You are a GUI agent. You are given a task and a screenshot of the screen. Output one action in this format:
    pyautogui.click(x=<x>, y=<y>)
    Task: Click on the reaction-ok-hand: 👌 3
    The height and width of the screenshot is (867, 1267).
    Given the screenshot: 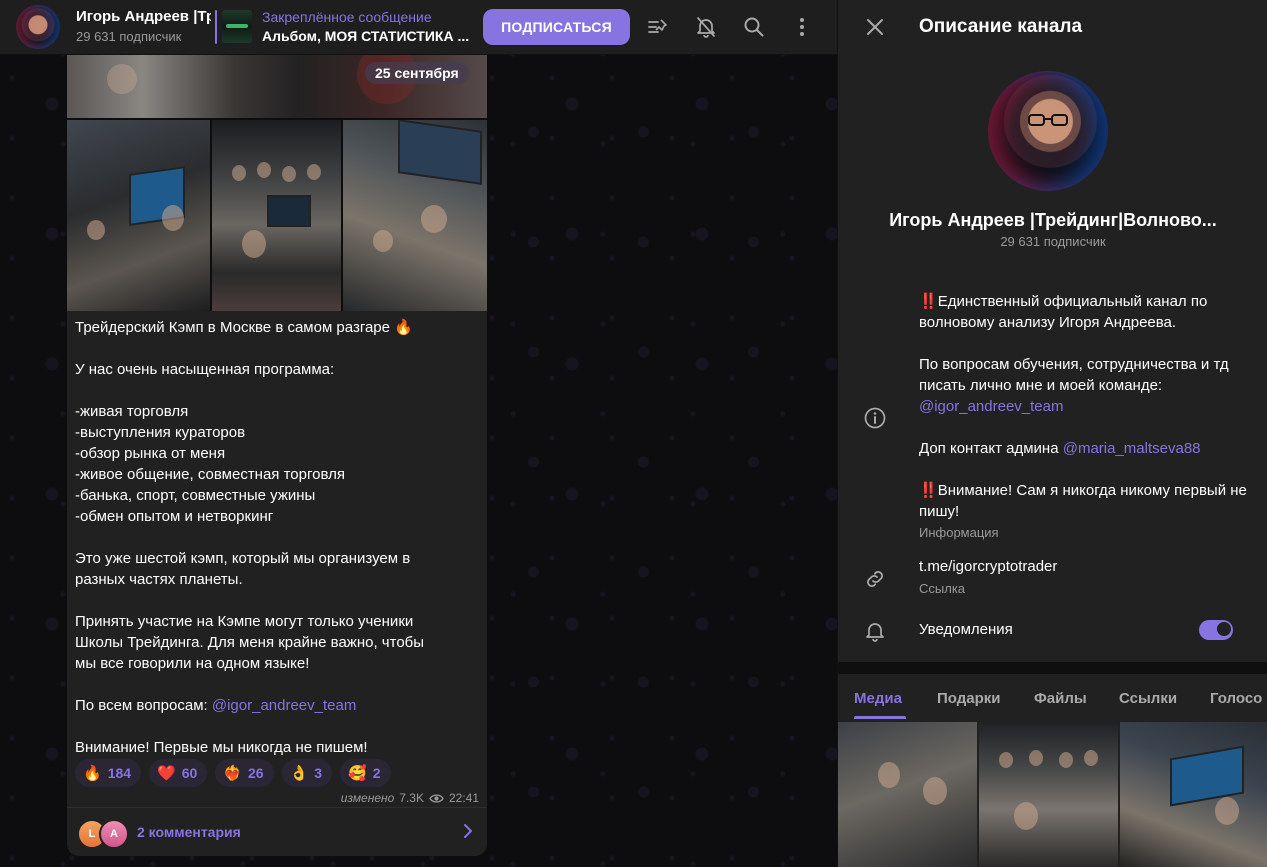 What is the action you would take?
    pyautogui.click(x=307, y=773)
    